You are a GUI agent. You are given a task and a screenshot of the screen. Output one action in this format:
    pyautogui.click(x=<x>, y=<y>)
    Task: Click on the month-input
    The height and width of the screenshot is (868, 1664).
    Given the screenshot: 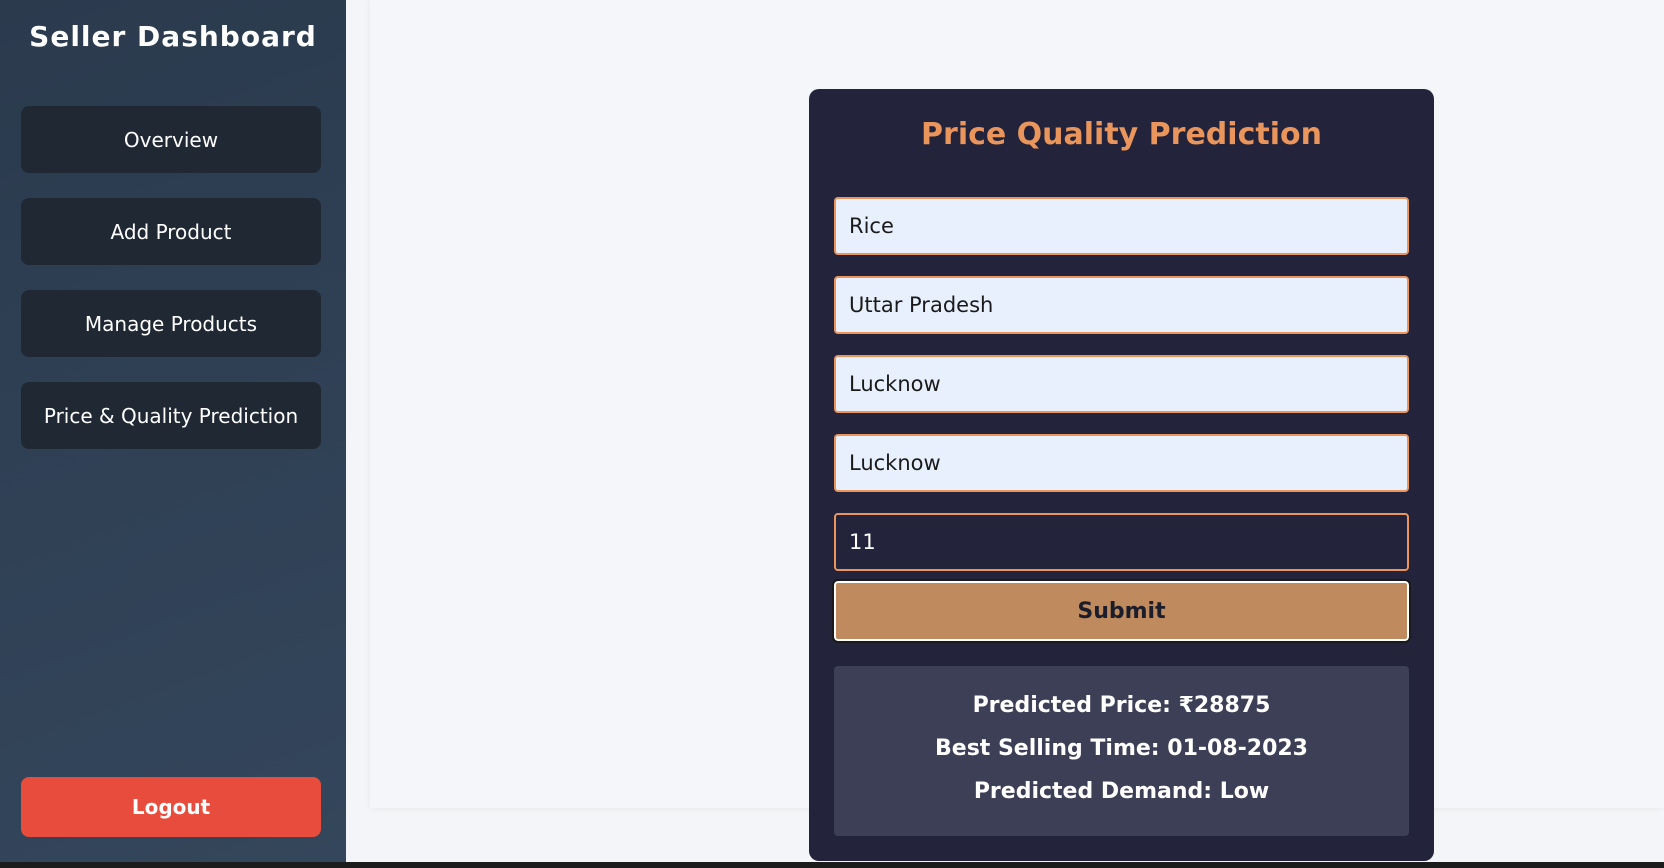 What is the action you would take?
    pyautogui.click(x=1121, y=542)
    